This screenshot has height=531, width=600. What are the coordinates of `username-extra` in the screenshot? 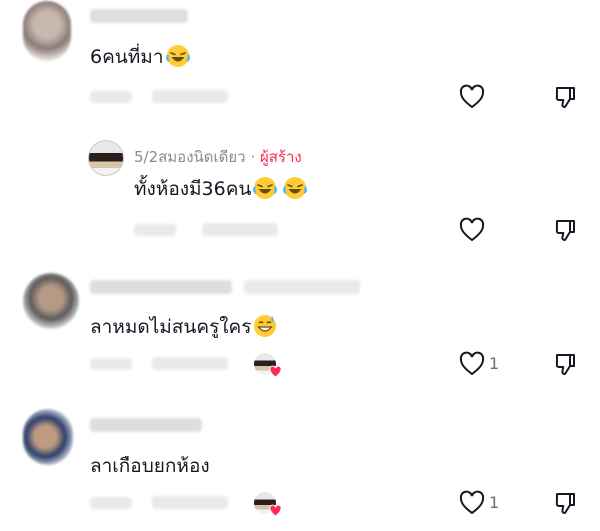 It's located at (302, 287).